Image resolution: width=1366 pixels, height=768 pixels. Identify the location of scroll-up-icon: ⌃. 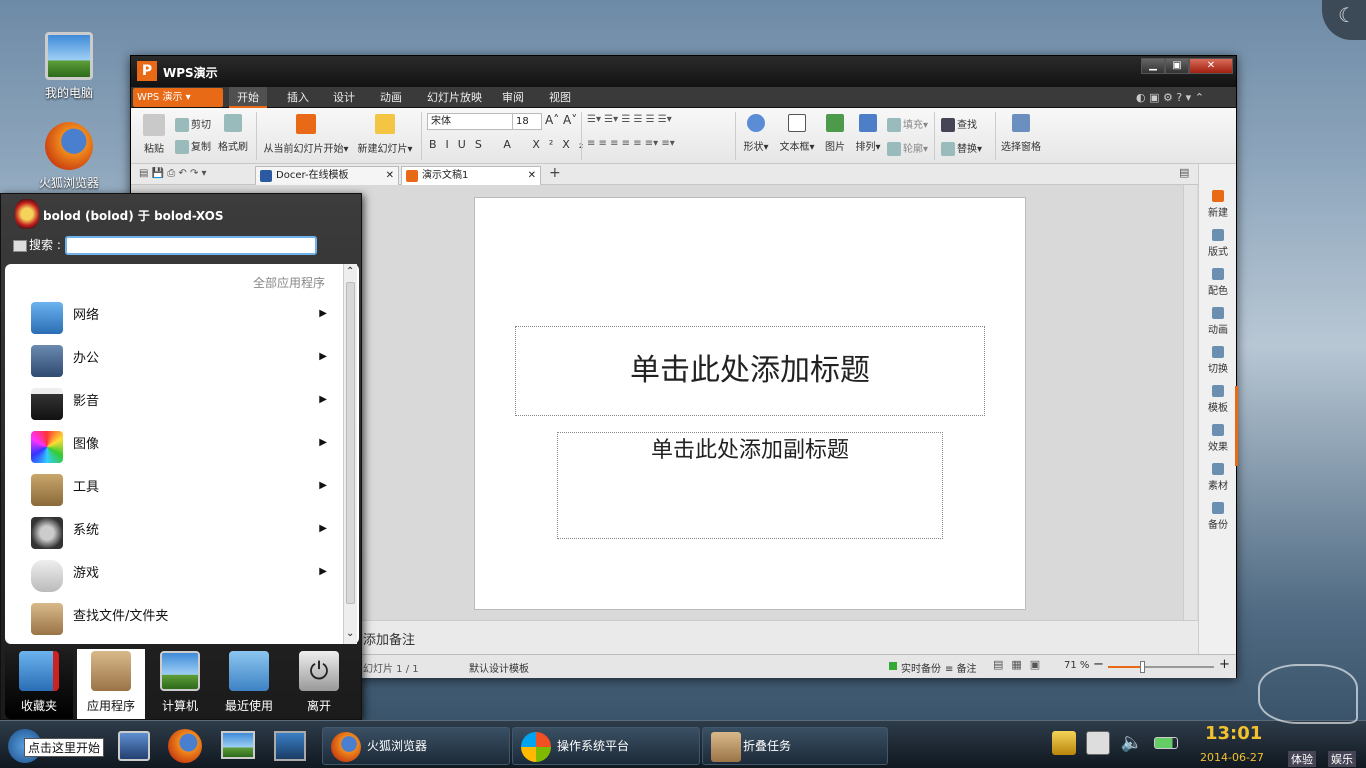
(350, 271).